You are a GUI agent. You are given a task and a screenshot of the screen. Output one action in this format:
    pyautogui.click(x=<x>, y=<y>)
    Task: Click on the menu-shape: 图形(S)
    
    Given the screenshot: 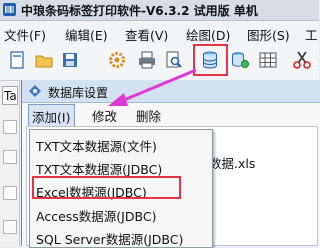 What is the action you would take?
    pyautogui.click(x=268, y=34)
    